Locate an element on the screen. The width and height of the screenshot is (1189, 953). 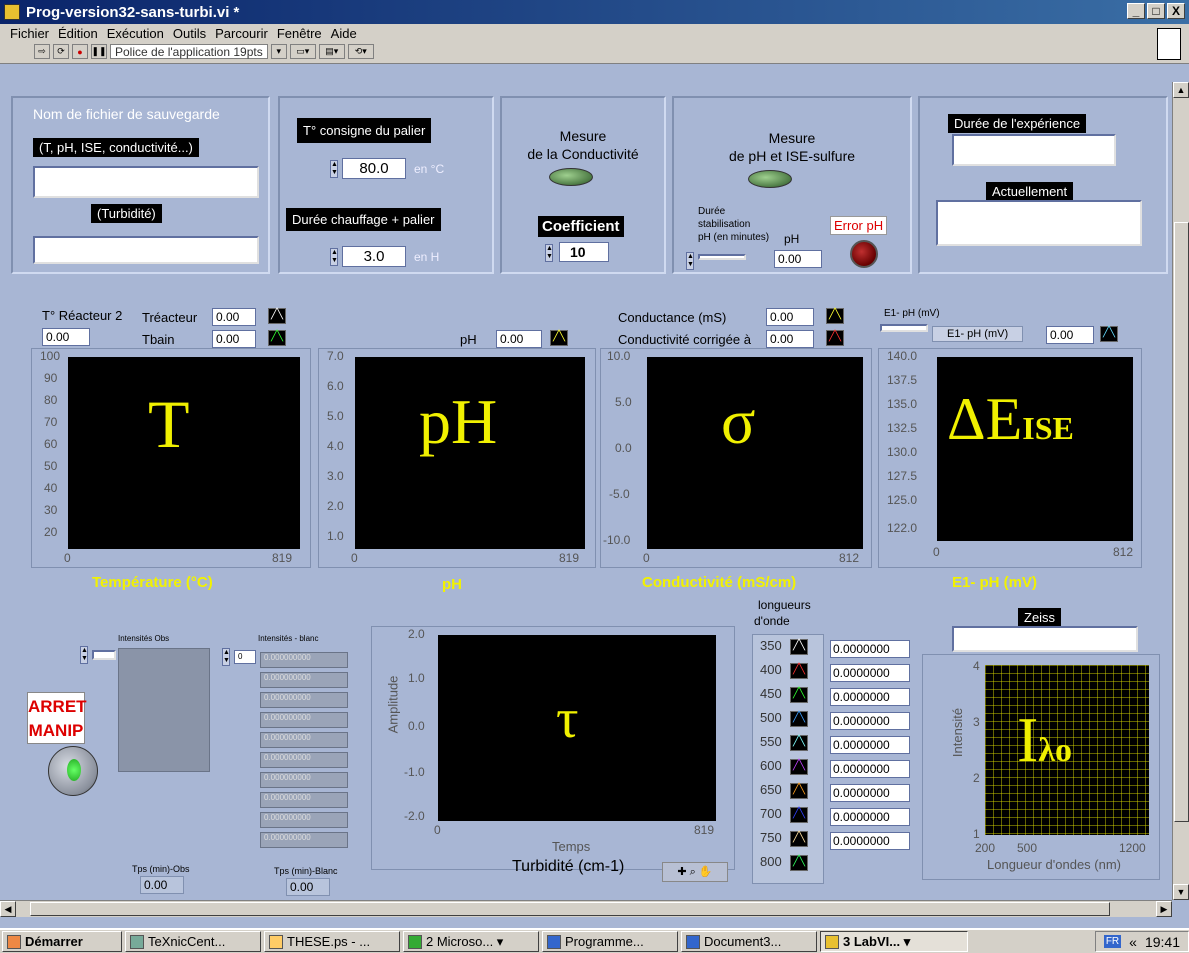
start-button: Démarrer is located at coordinates (62, 941).